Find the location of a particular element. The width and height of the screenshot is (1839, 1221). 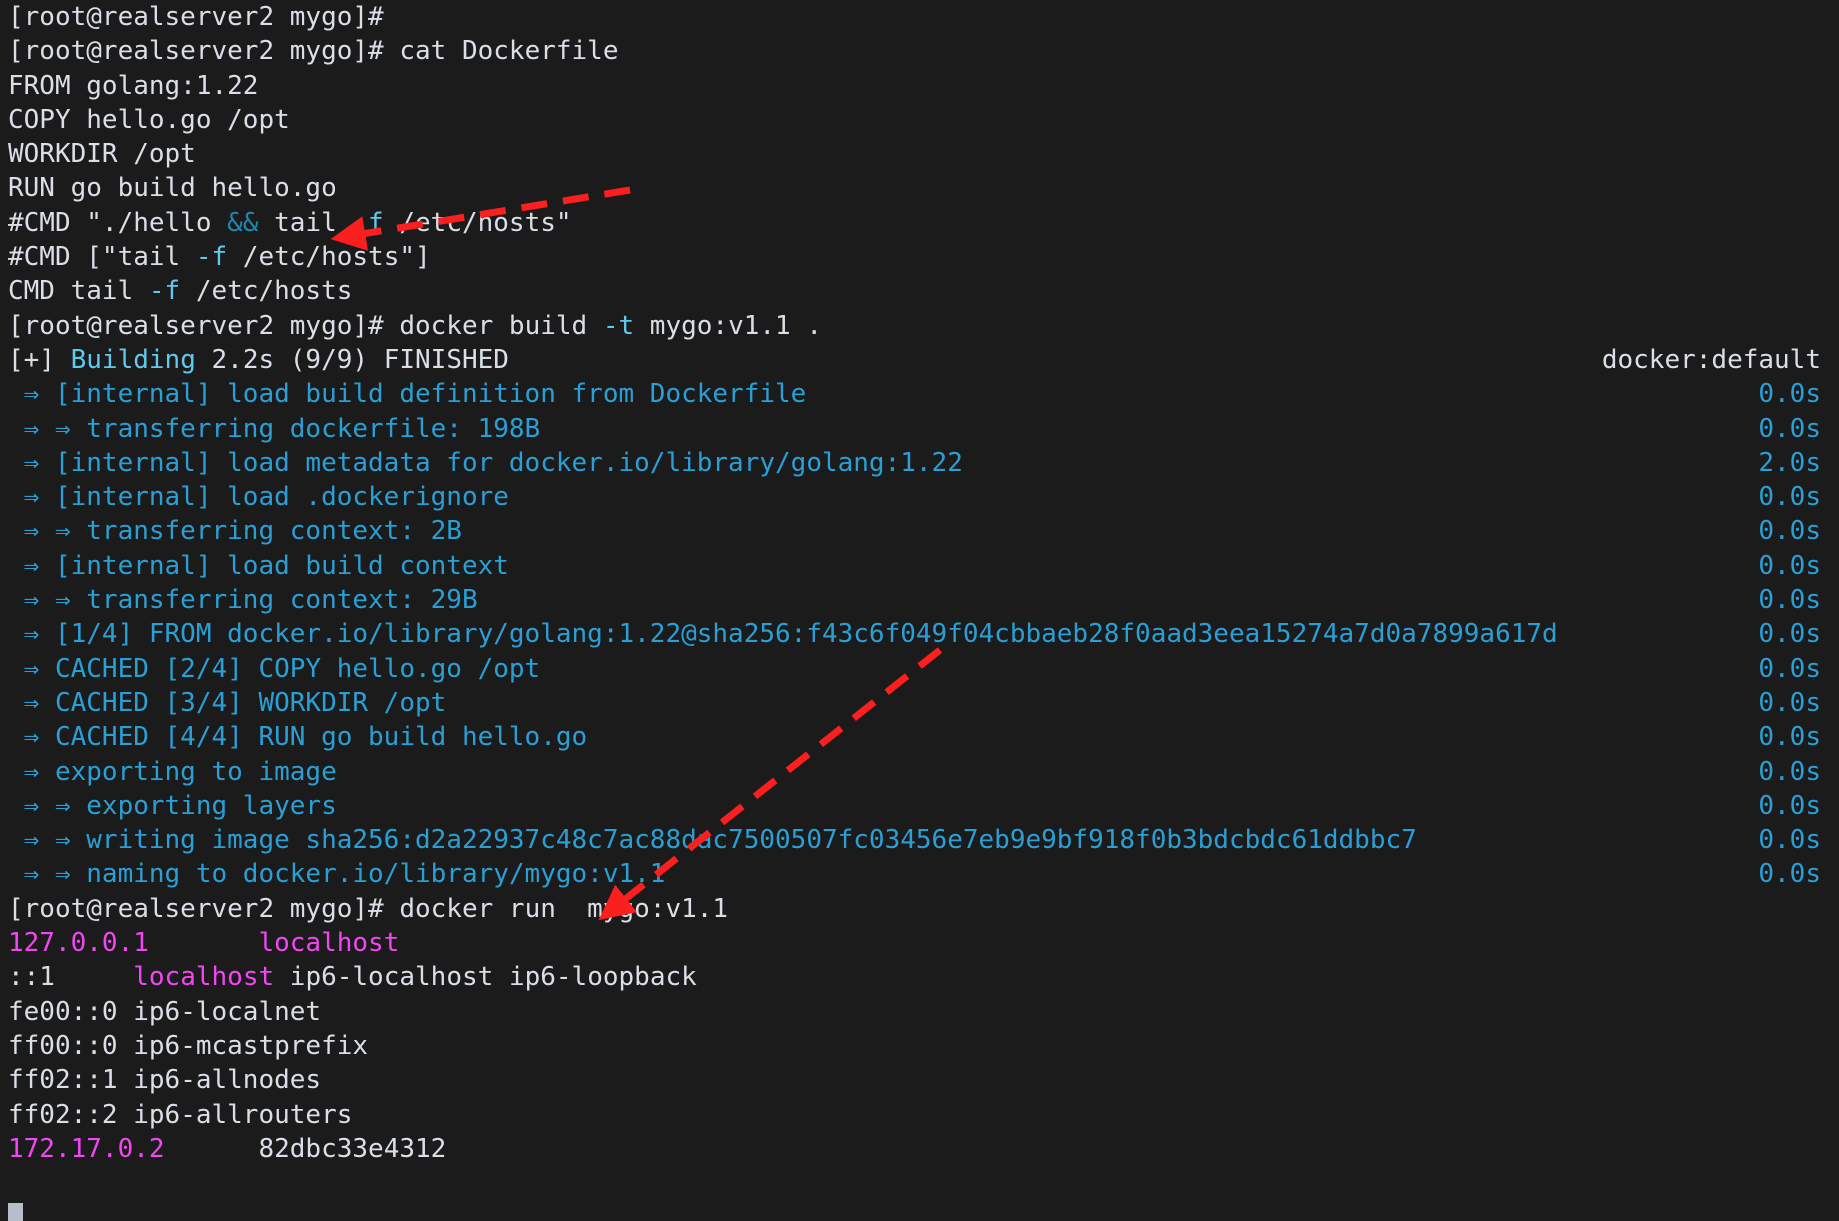

build-step-text: ⇒ CACHED [4/4] RUN go build hello.go is located at coordinates (298, 737).